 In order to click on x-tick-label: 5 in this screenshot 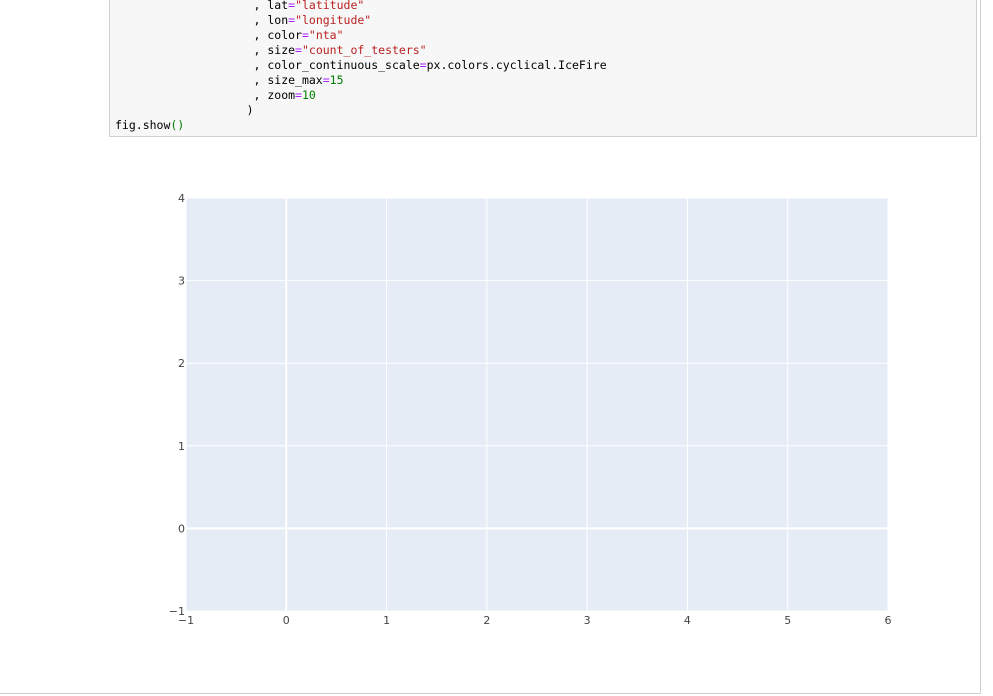, I will do `click(787, 620)`.